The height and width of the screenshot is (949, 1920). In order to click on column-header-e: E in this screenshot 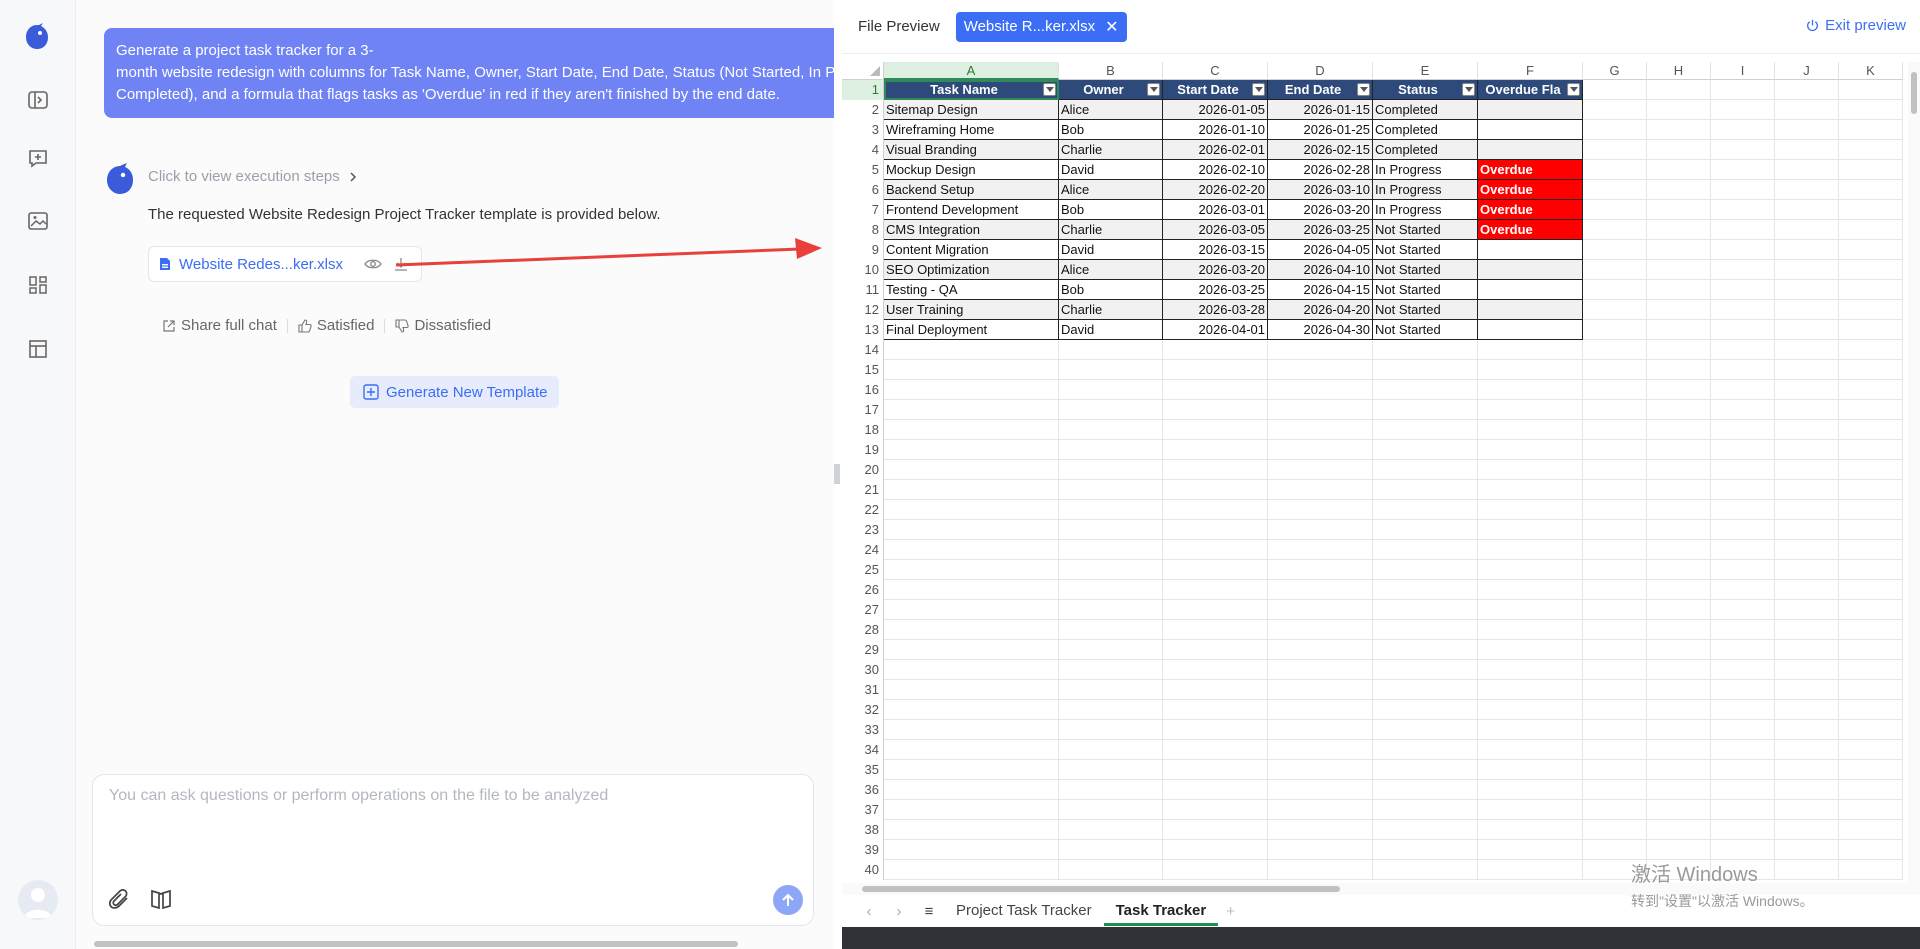, I will do `click(1425, 71)`.